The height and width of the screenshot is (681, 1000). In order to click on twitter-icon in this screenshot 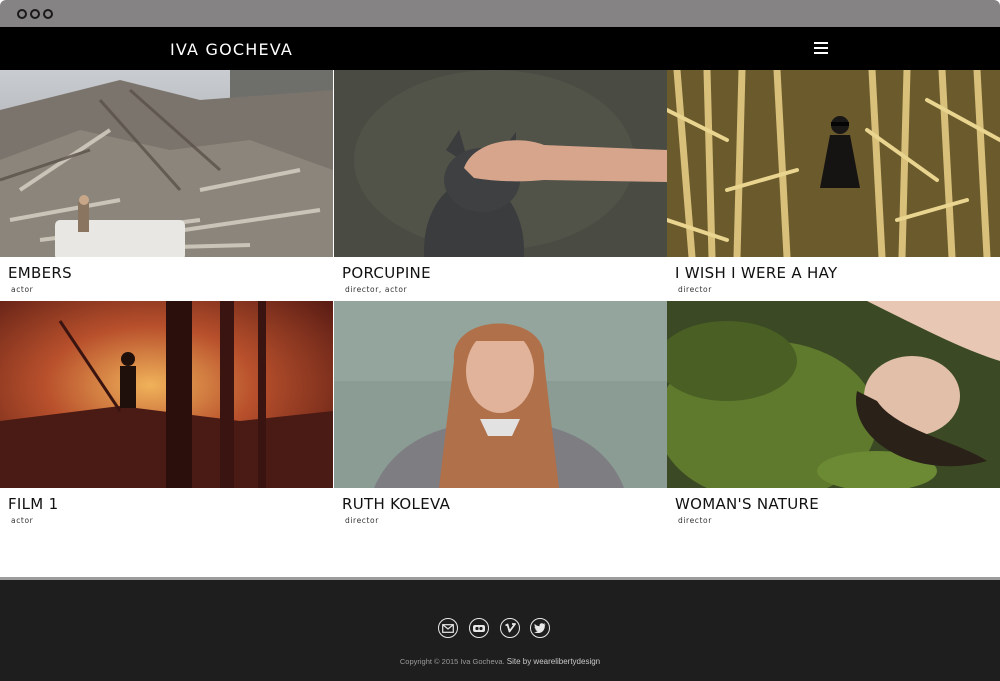, I will do `click(540, 628)`.